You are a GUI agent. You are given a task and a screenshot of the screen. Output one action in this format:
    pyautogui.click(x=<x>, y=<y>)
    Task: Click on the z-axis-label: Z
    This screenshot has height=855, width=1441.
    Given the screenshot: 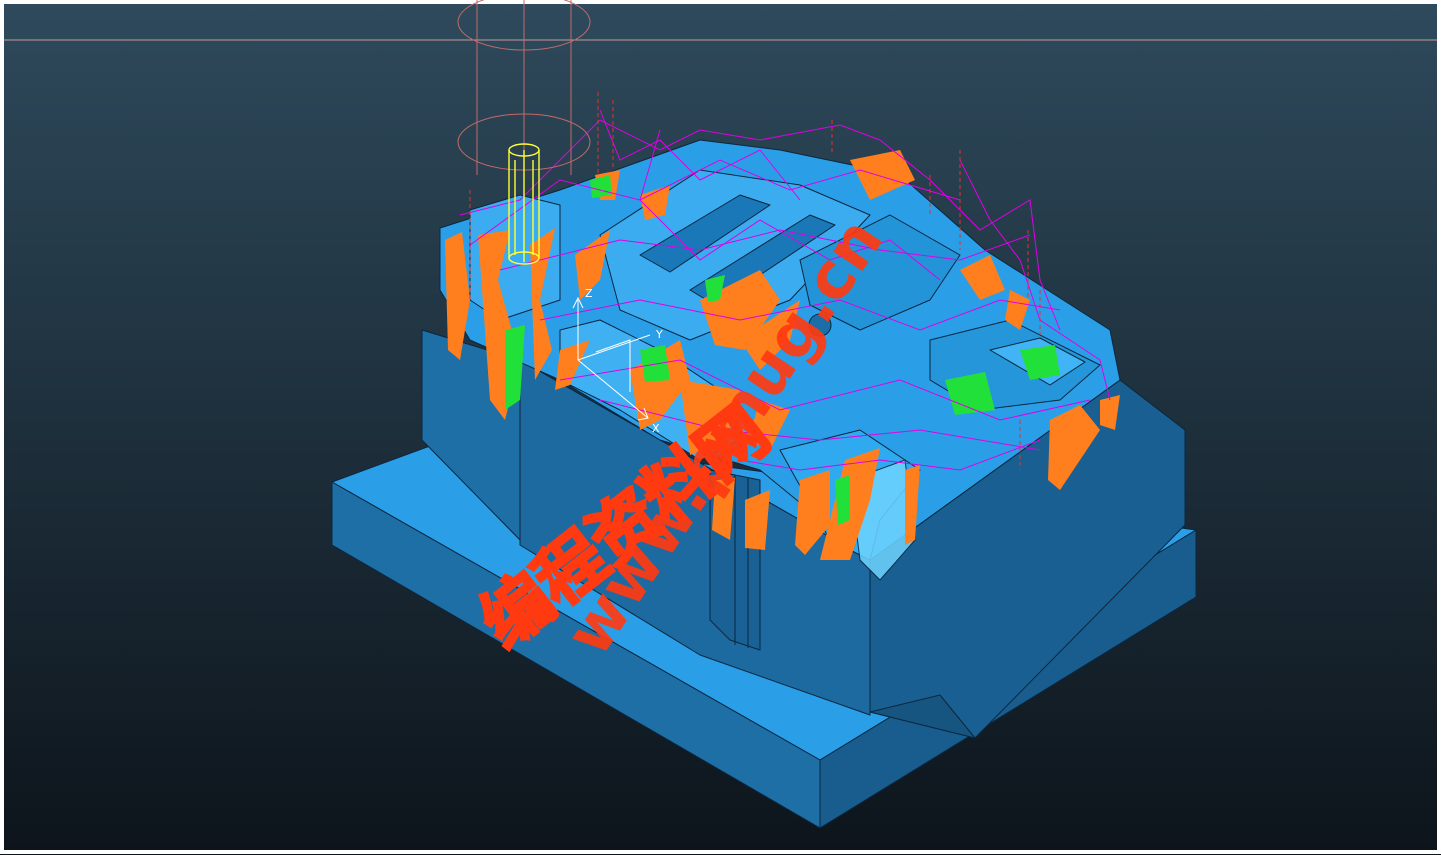 What is the action you would take?
    pyautogui.click(x=589, y=293)
    